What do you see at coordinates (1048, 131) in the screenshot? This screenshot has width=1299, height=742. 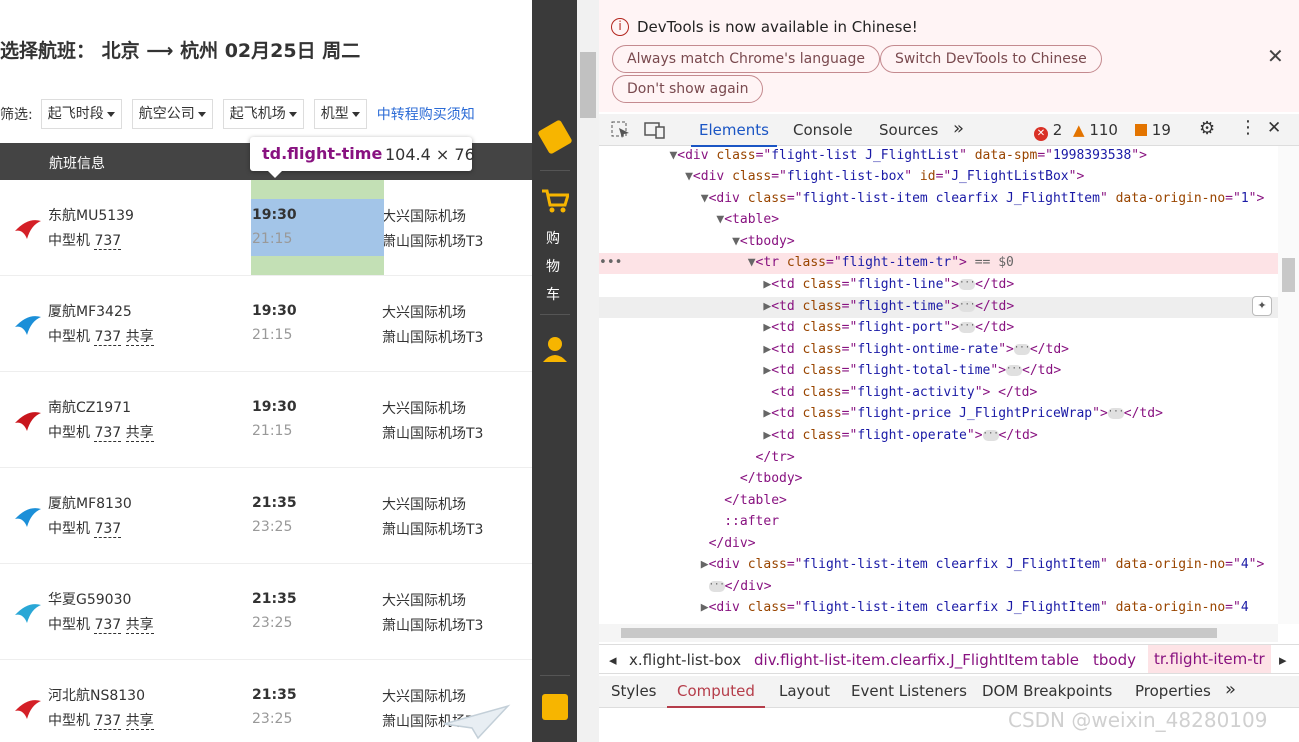 I see `error-count: ✕ 2` at bounding box center [1048, 131].